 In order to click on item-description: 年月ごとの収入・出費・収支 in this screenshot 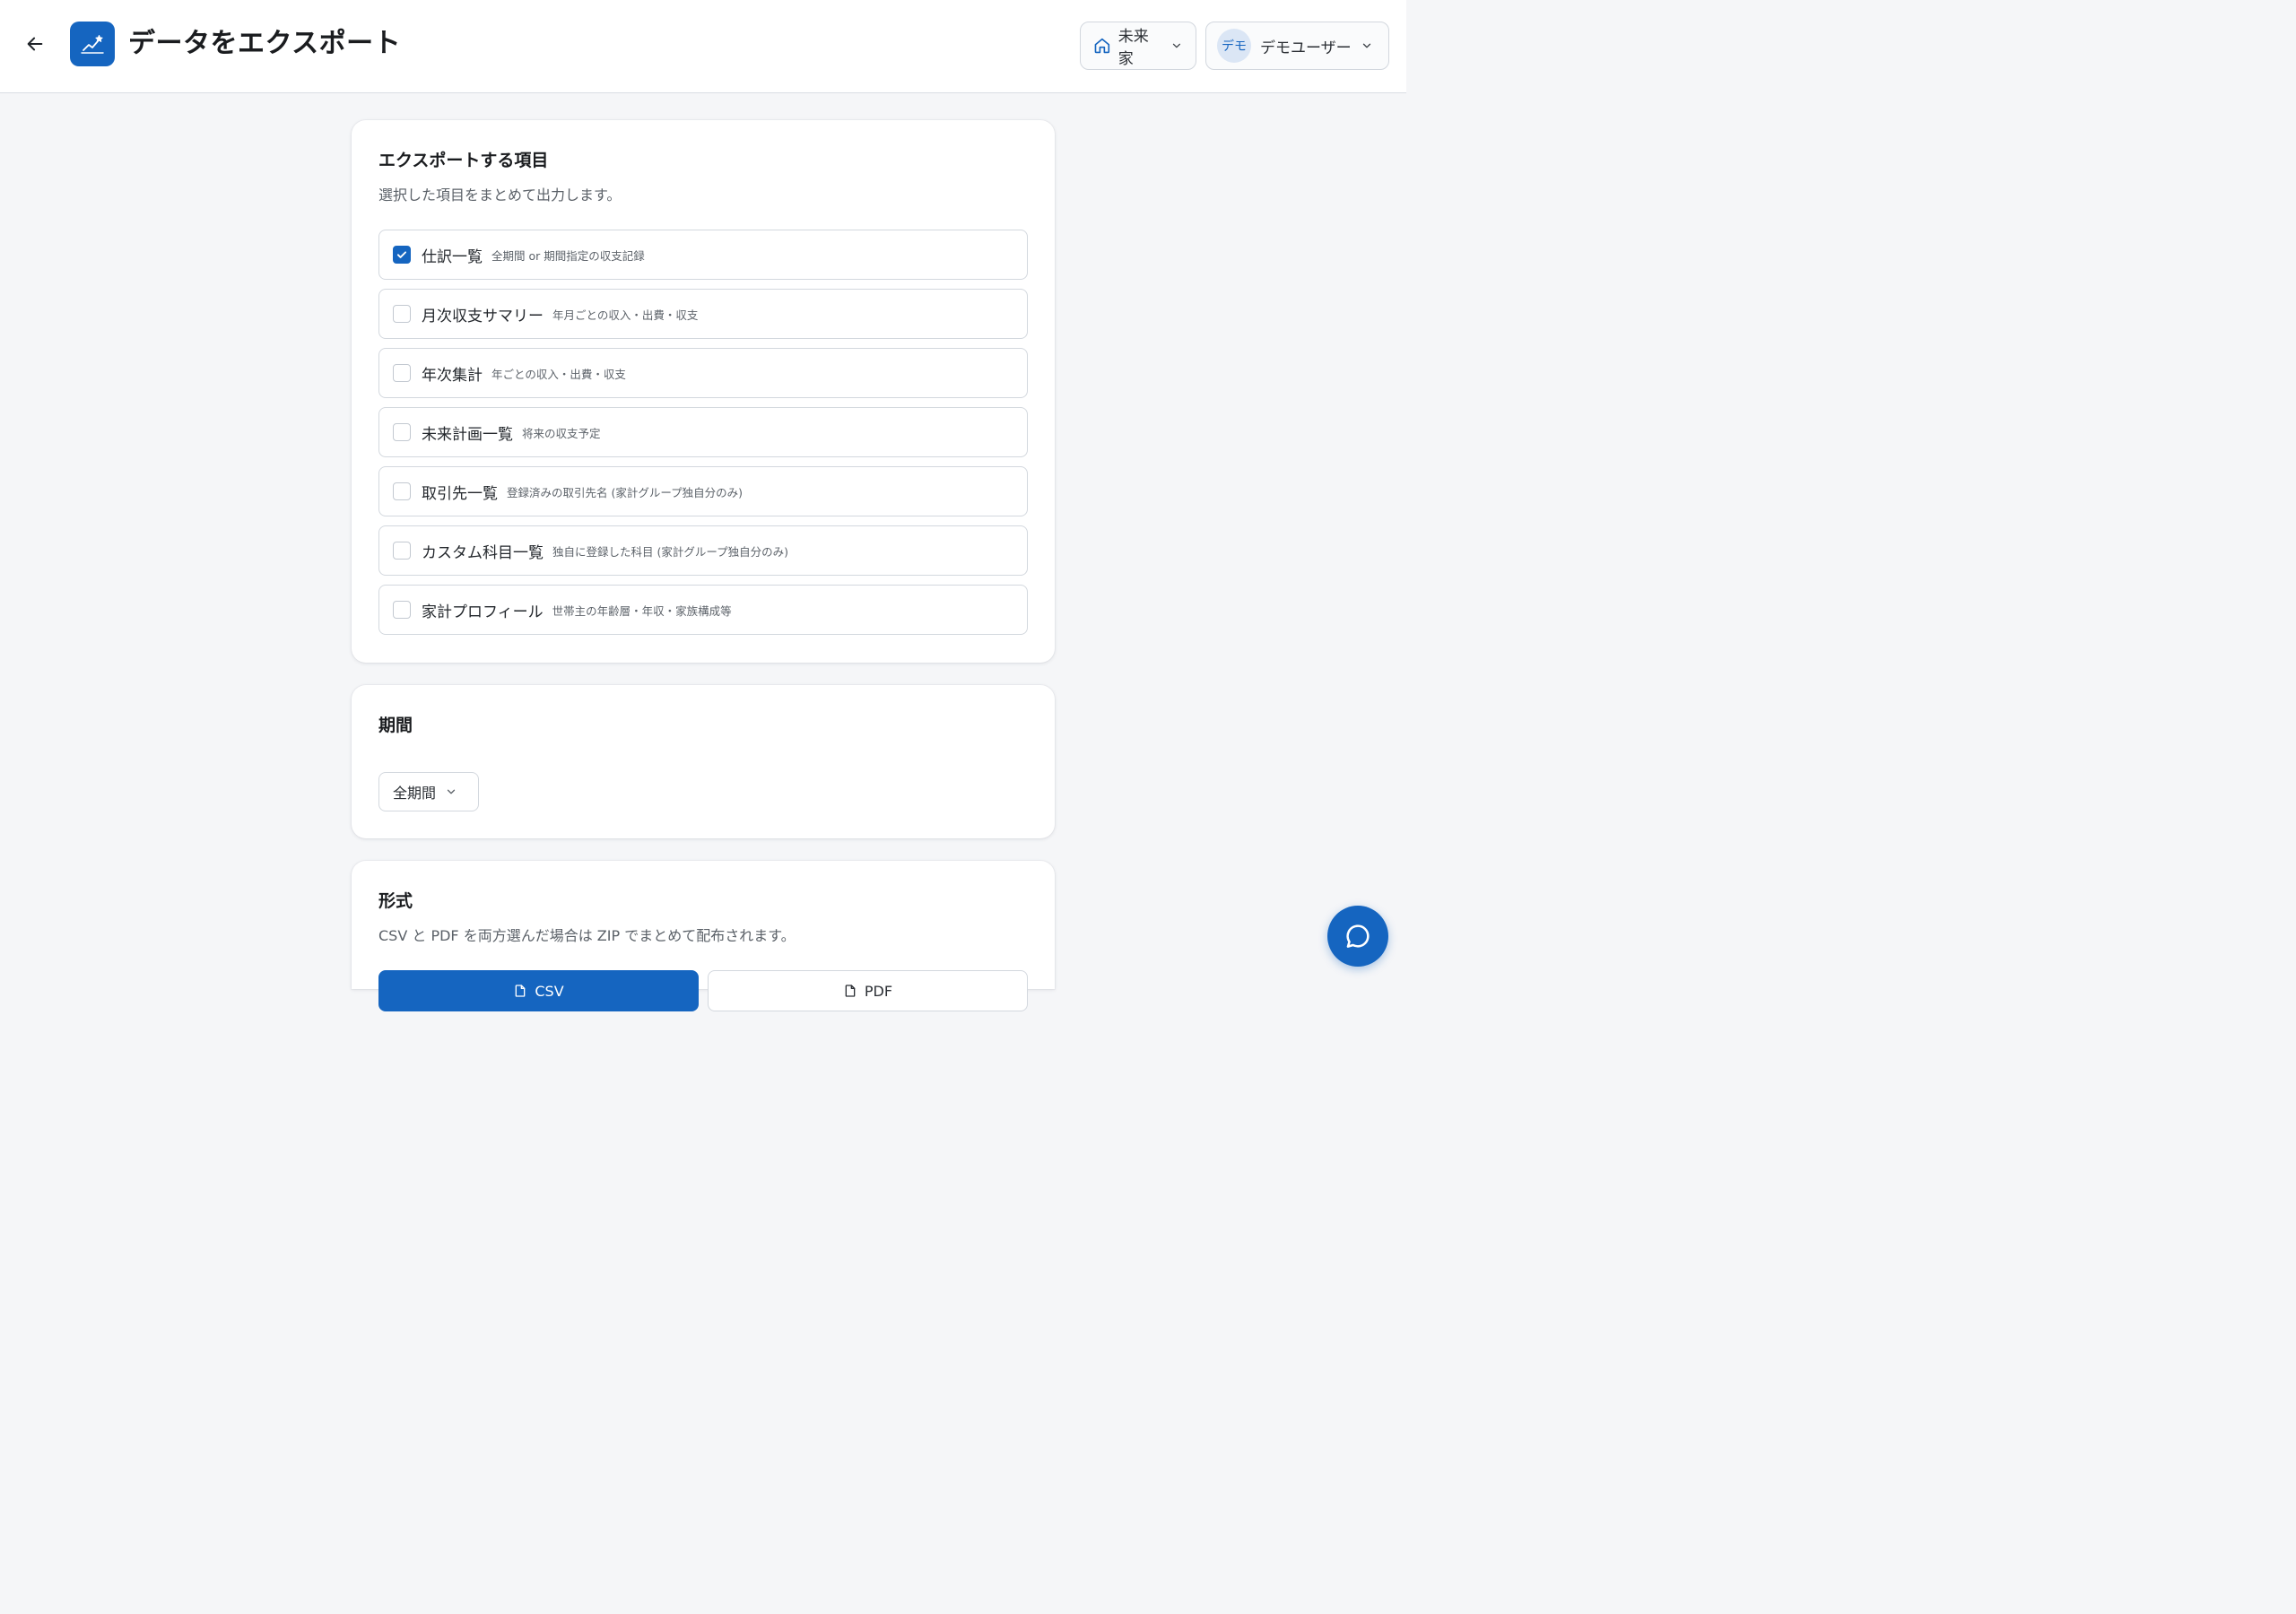, I will do `click(625, 315)`.